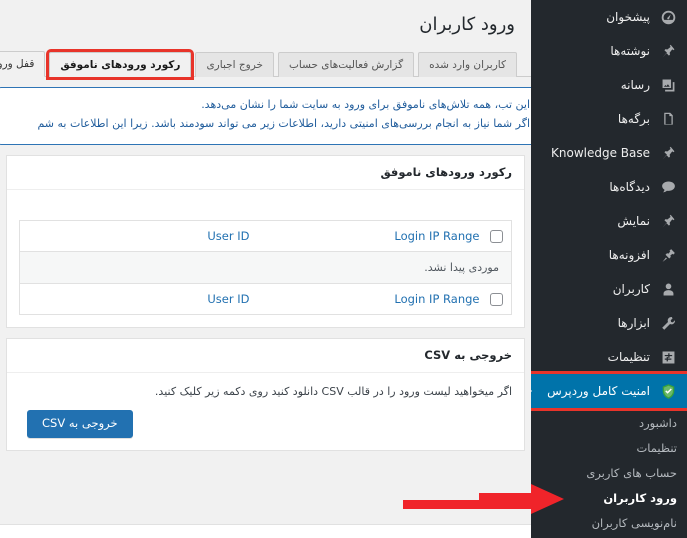 This screenshot has width=687, height=538. Describe the element at coordinates (668, 85) in the screenshot. I see `media-icon` at that location.